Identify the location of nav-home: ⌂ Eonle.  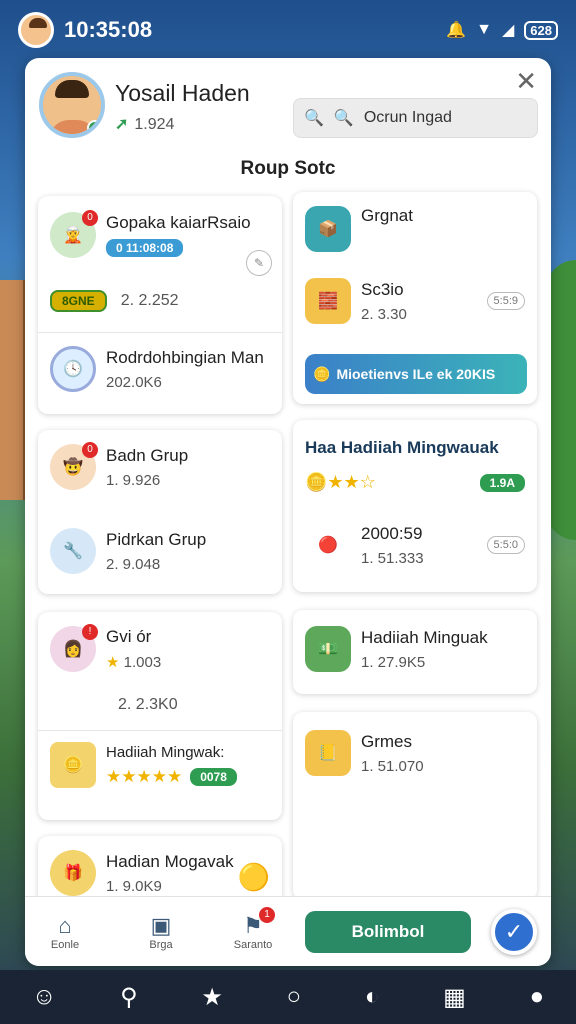
(65, 932).